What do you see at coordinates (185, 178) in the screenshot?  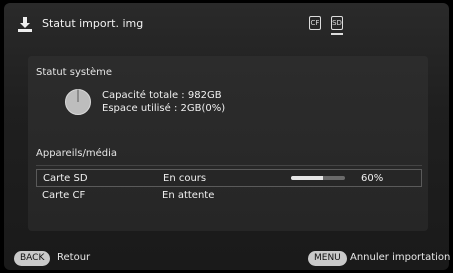 I see `device-status: En cours` at bounding box center [185, 178].